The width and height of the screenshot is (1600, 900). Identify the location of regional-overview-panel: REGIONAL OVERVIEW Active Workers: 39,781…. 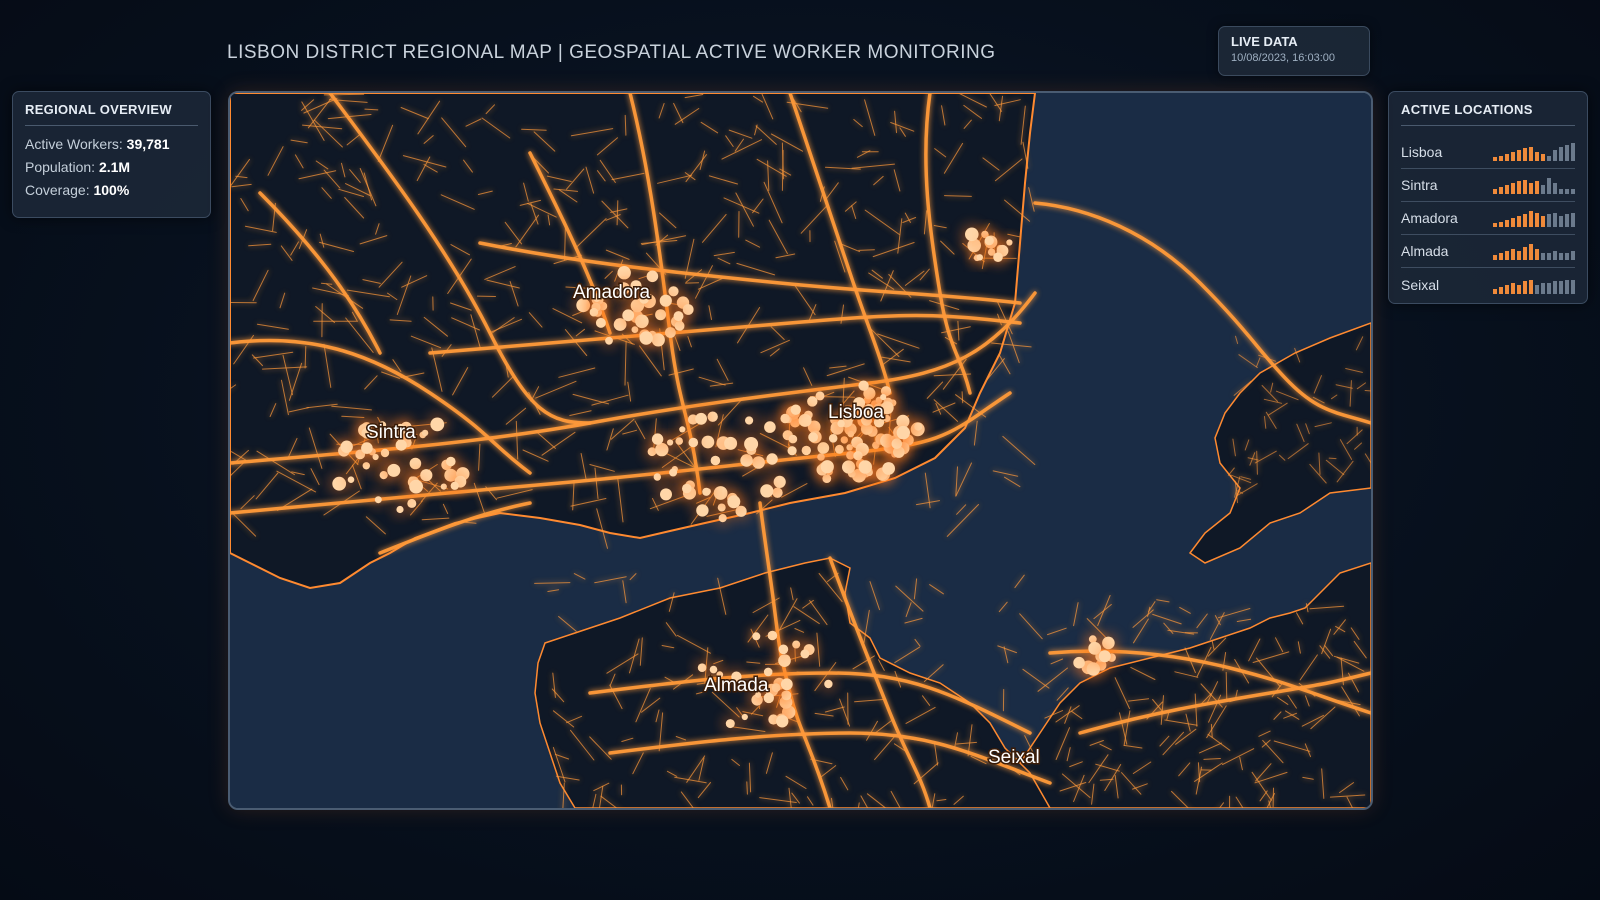
(111, 154).